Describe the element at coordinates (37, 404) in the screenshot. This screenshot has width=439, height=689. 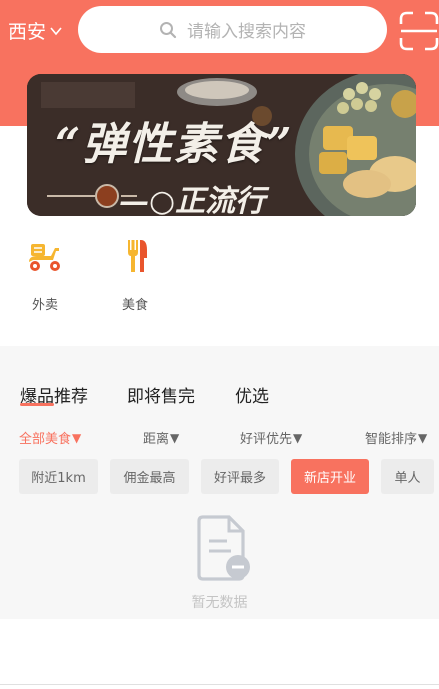
I see `active-tab-indicator` at that location.